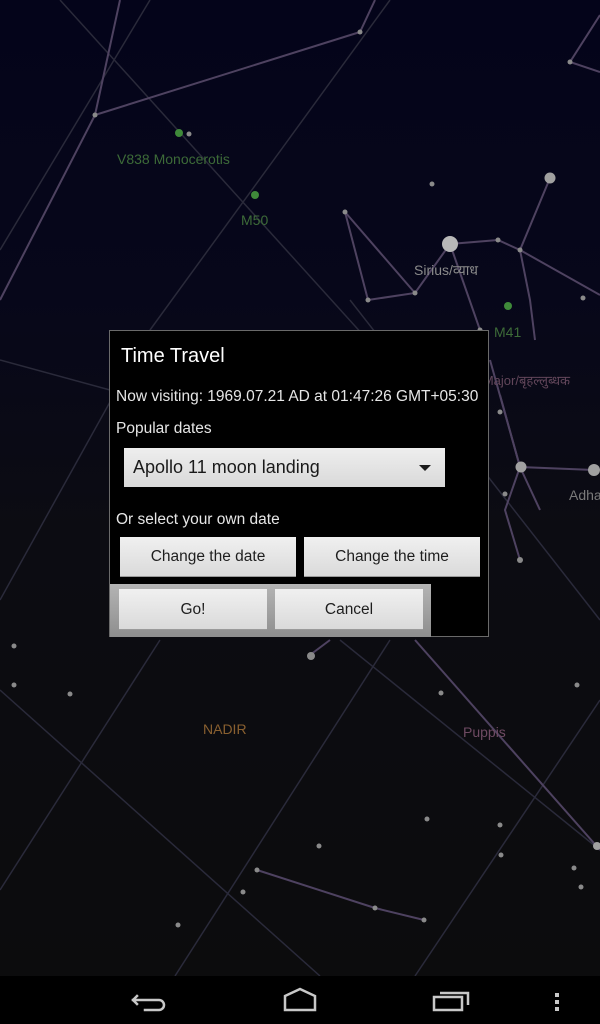 The height and width of the screenshot is (1024, 600). I want to click on recent-apps-button, so click(451, 1000).